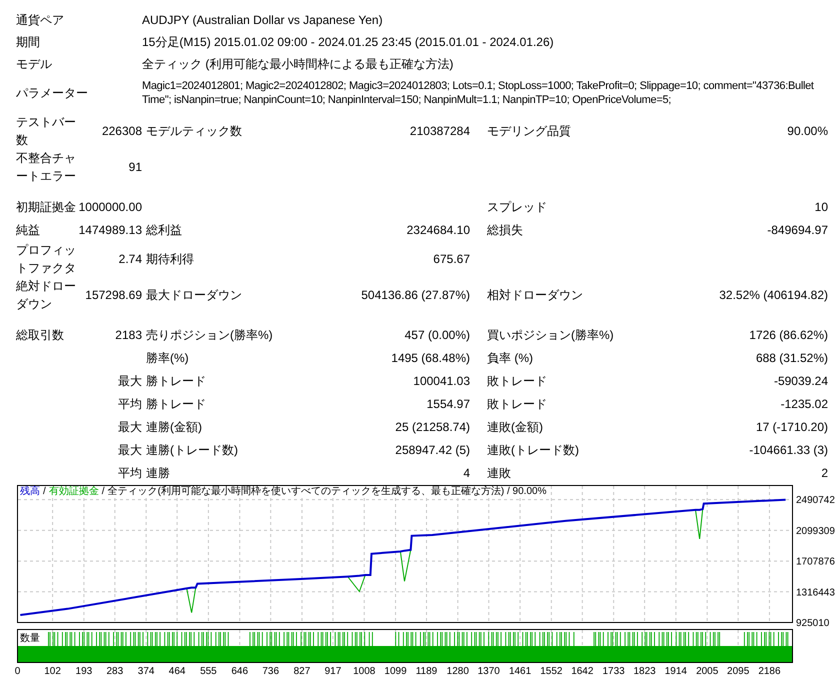 This screenshot has width=840, height=694. What do you see at coordinates (73, 492) in the screenshot?
I see `legend-label: 有効証拠金` at bounding box center [73, 492].